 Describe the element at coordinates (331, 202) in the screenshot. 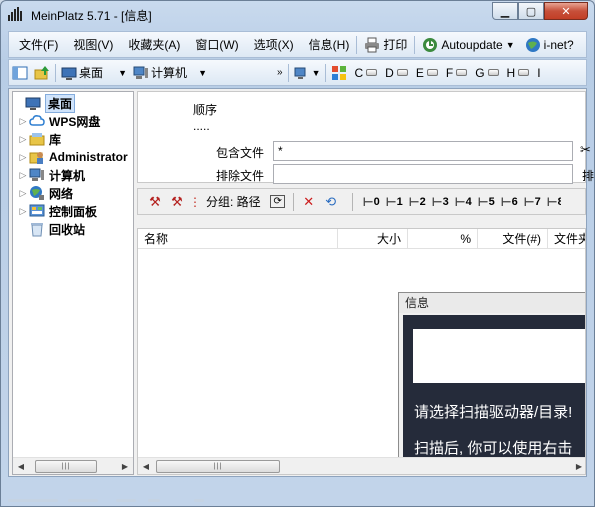

I see `clear-button: ⟲` at that location.